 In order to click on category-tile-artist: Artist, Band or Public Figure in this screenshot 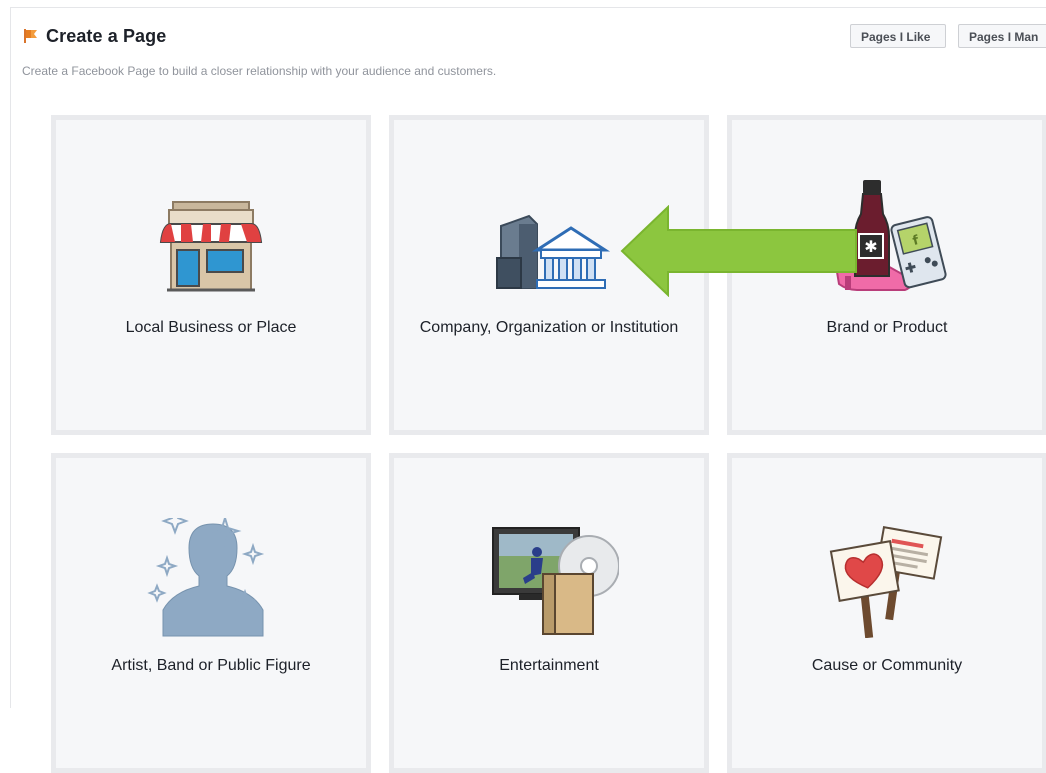, I will do `click(211, 613)`.